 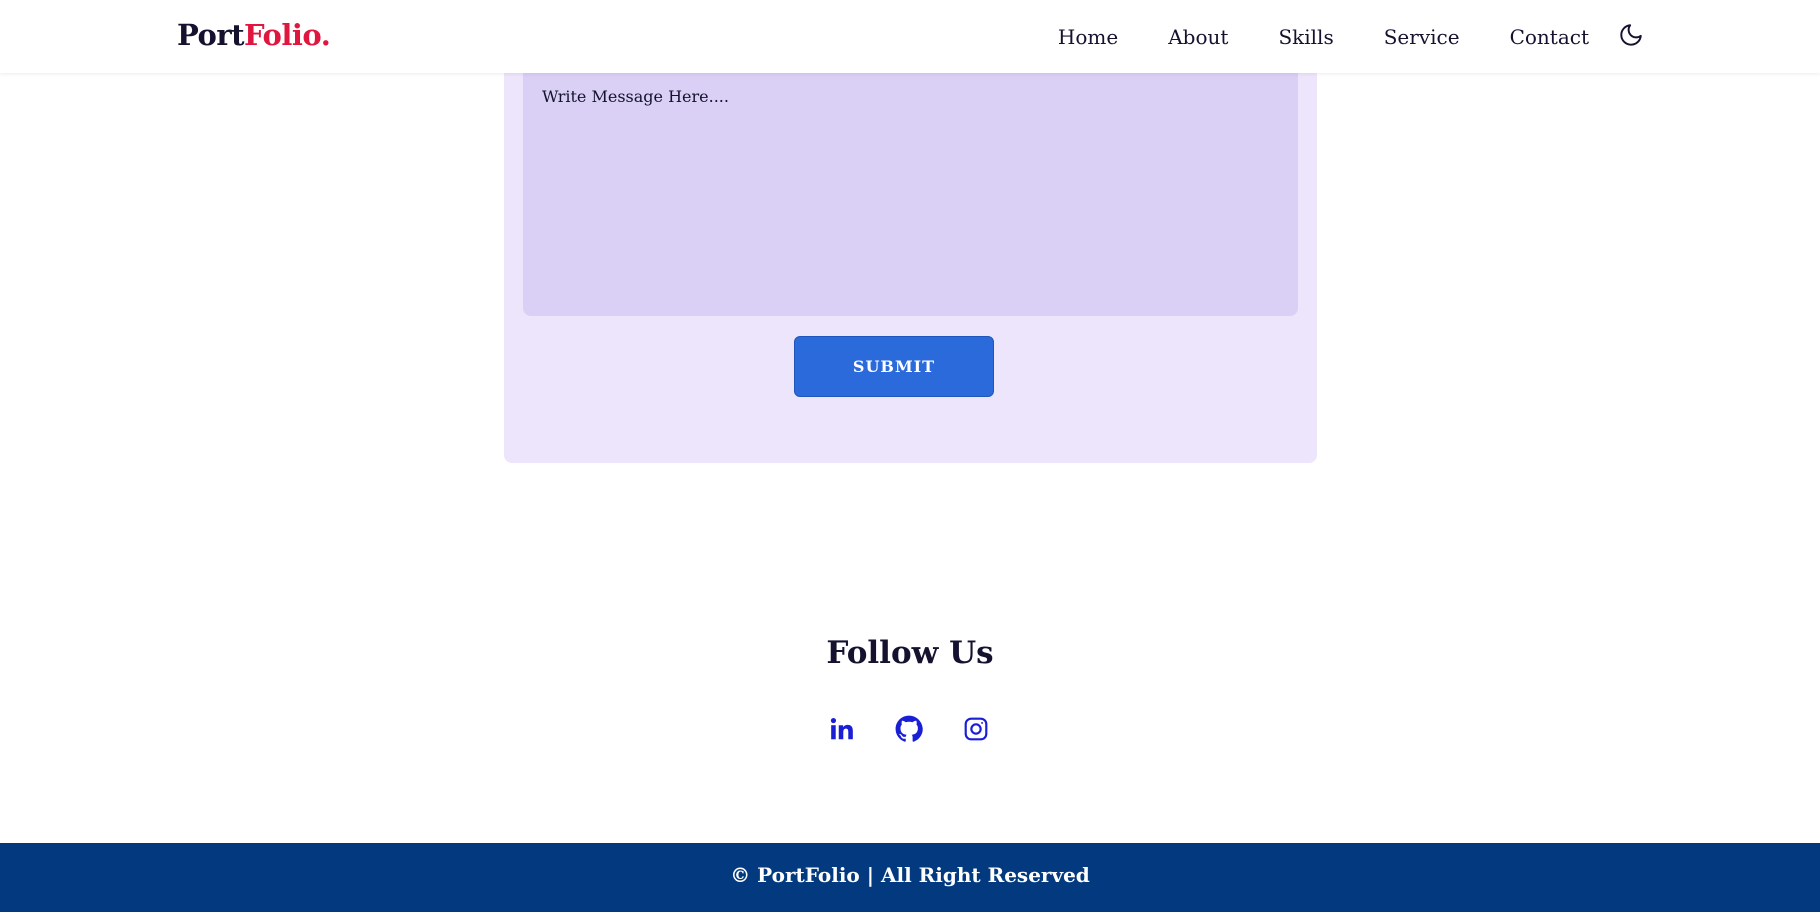 I want to click on footer-copyright: © PortFolio | All Right Reserved, so click(x=910, y=874).